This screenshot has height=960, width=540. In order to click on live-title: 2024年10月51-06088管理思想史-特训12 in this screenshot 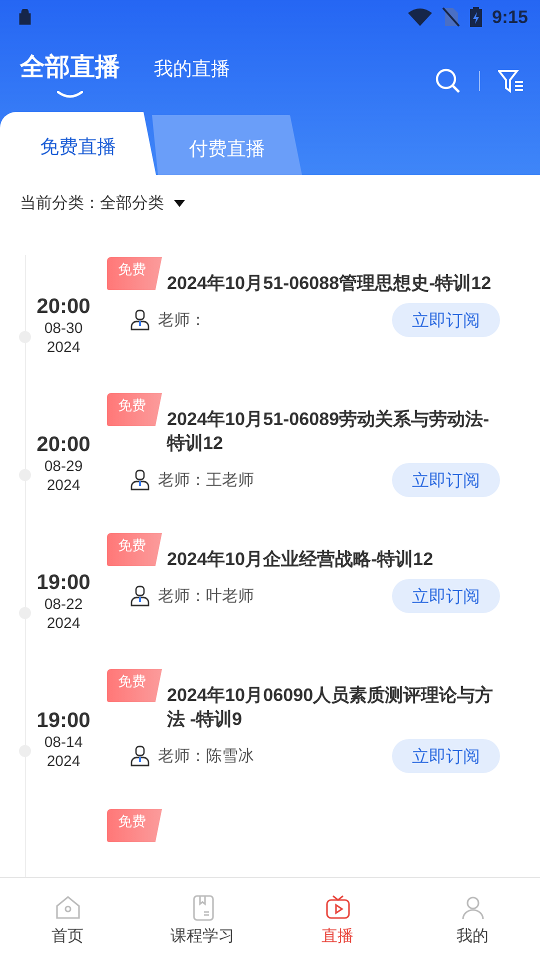, I will do `click(329, 283)`.